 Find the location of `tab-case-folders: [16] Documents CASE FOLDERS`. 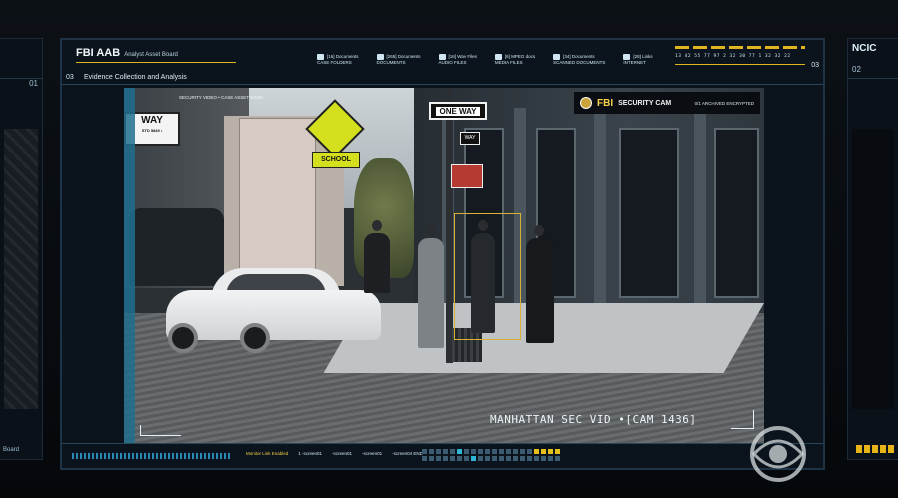

tab-case-folders: [16] Documents CASE FOLDERS is located at coordinates (338, 60).